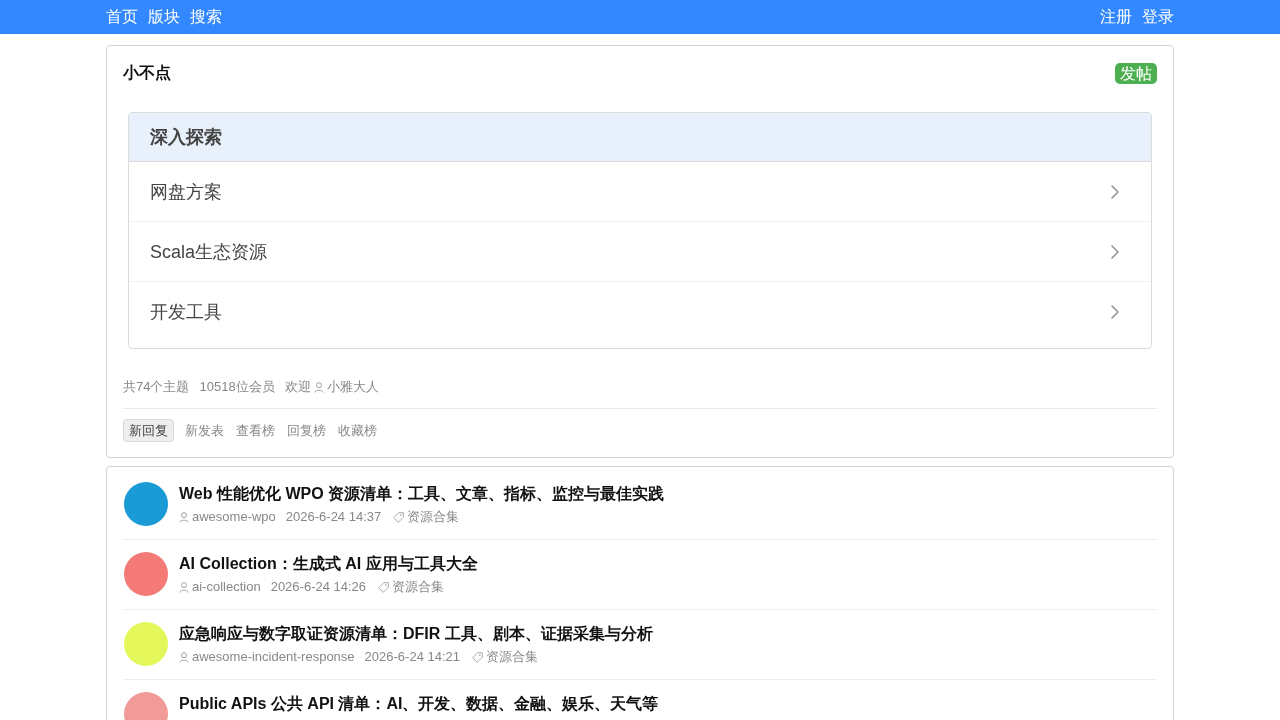 Image resolution: width=1280 pixels, height=720 pixels. I want to click on new-post-button: 发帖, so click(1136, 73).